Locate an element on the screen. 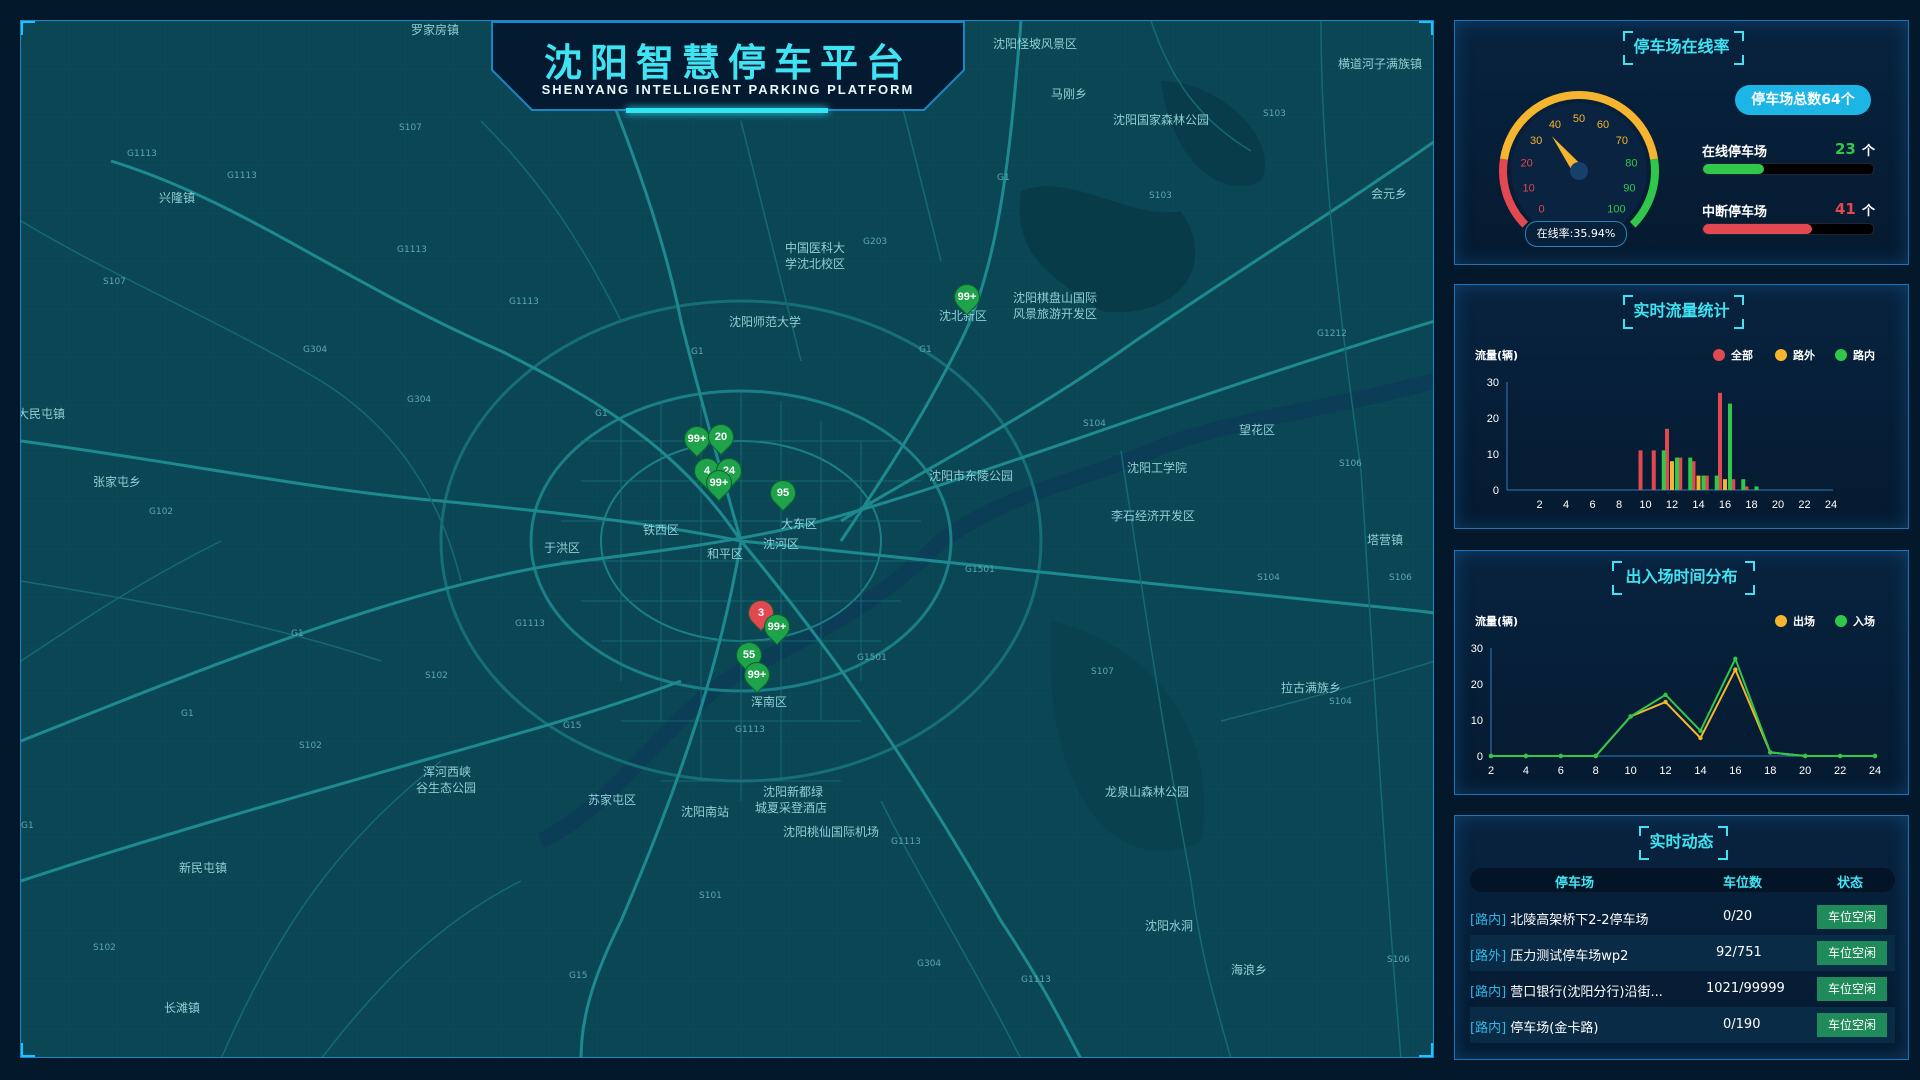 This screenshot has width=1920, height=1080. place-label: 沈河区 is located at coordinates (781, 544).